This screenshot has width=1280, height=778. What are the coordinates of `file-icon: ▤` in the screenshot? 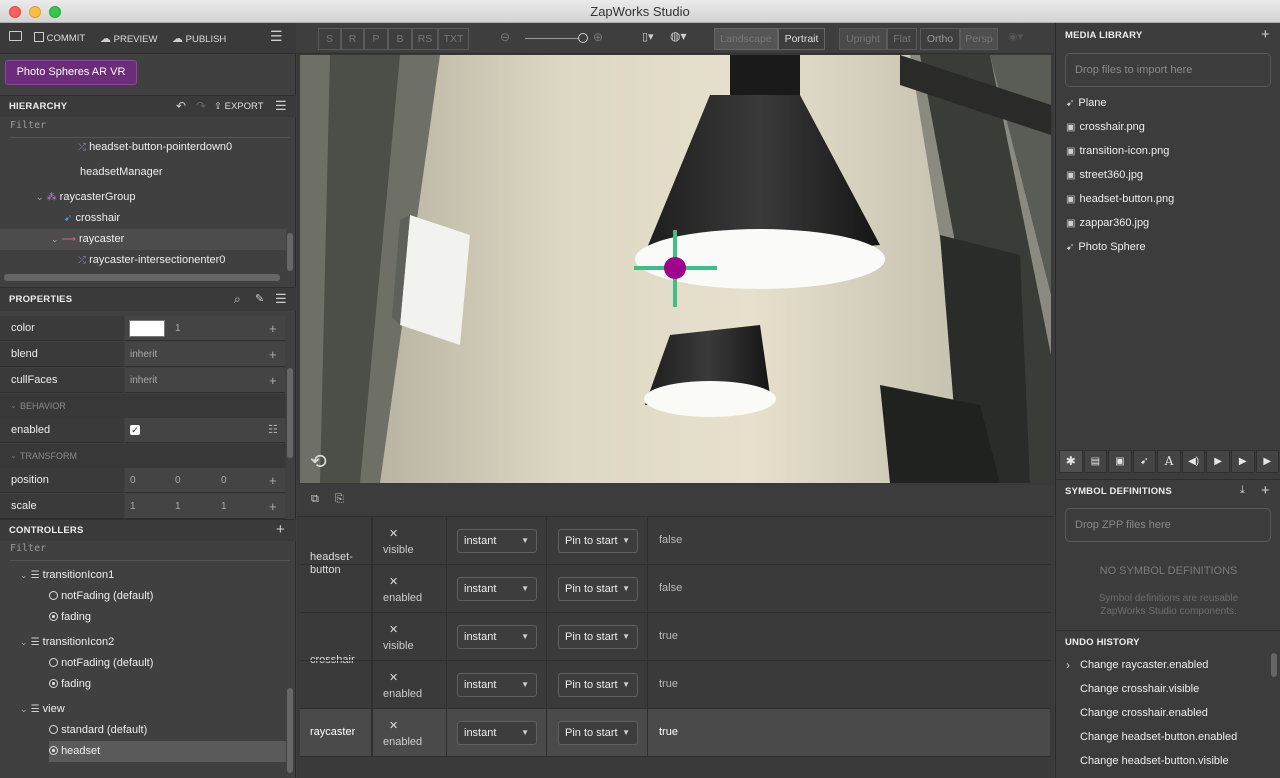 It's located at (1095, 461).